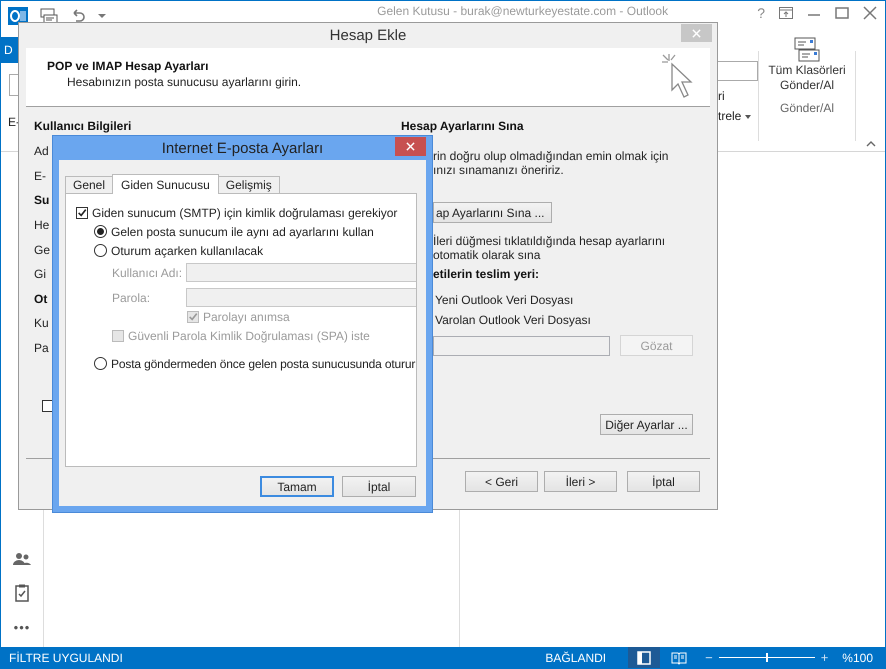 Image resolution: width=886 pixels, height=669 pixels. What do you see at coordinates (249, 184) in the screenshot?
I see `tab: Gelişmiş` at bounding box center [249, 184].